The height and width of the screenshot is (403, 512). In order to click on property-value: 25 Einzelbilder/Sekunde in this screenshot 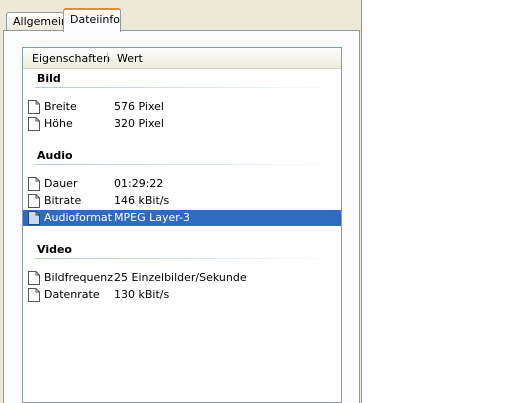, I will do `click(180, 277)`.